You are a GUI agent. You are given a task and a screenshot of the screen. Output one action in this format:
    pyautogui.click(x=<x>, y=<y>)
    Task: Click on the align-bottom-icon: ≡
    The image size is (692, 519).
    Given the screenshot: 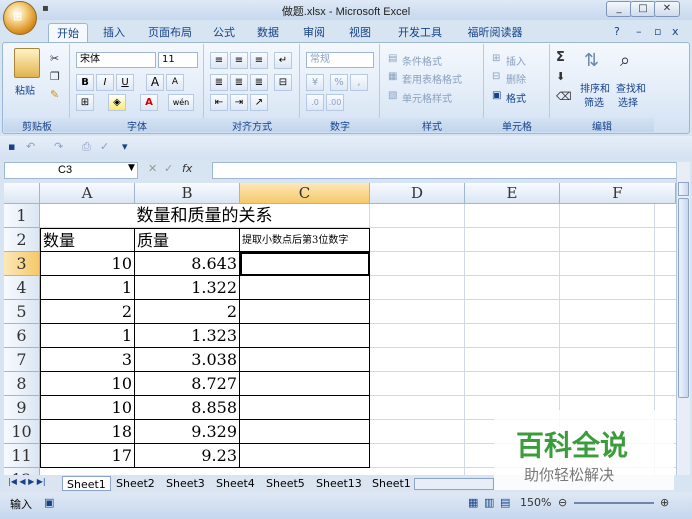 What is the action you would take?
    pyautogui.click(x=259, y=60)
    